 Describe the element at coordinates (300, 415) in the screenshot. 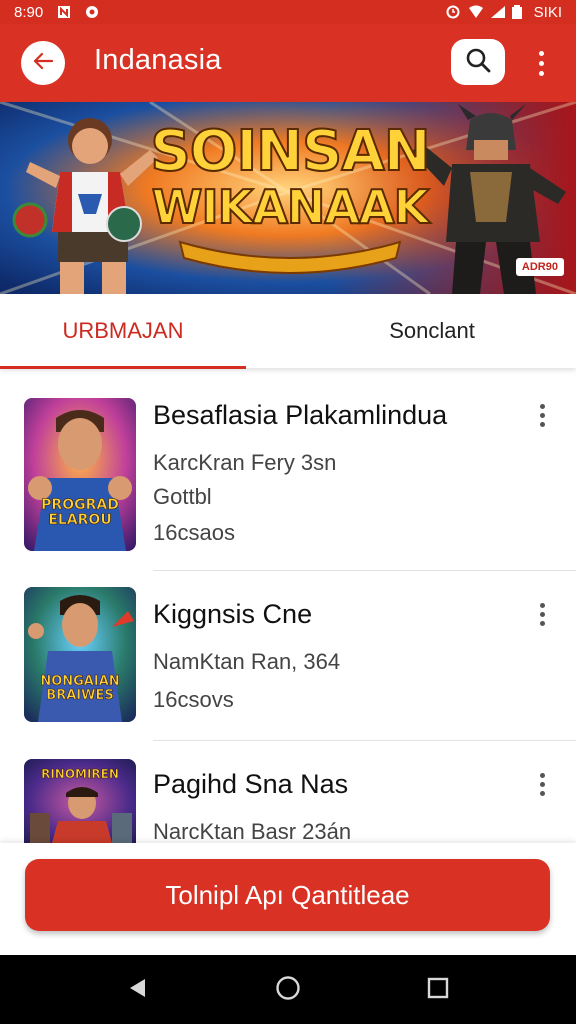

I see `item-title: Besaflasia Plakamlindua` at that location.